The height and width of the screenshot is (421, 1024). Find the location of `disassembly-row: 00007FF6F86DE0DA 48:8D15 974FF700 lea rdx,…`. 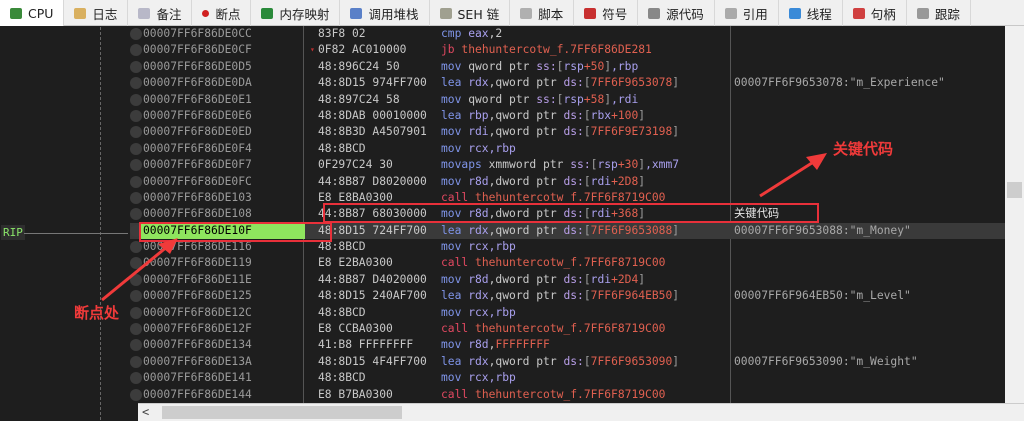

disassembly-row: 00007FF6F86DE0DA 48:8D15 974FF700 lea rdx,… is located at coordinates (567, 83).